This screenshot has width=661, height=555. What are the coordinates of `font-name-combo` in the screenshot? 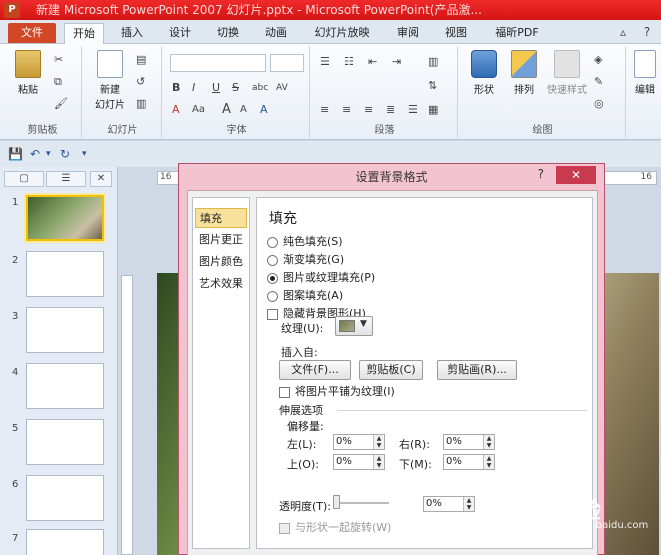 It's located at (218, 63).